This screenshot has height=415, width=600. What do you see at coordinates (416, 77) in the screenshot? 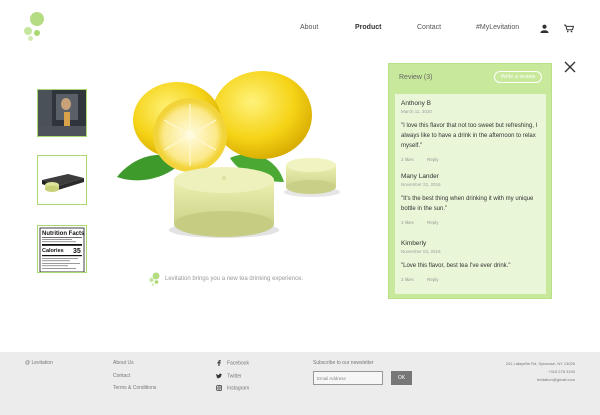
I see `review-title: Review (3)` at bounding box center [416, 77].